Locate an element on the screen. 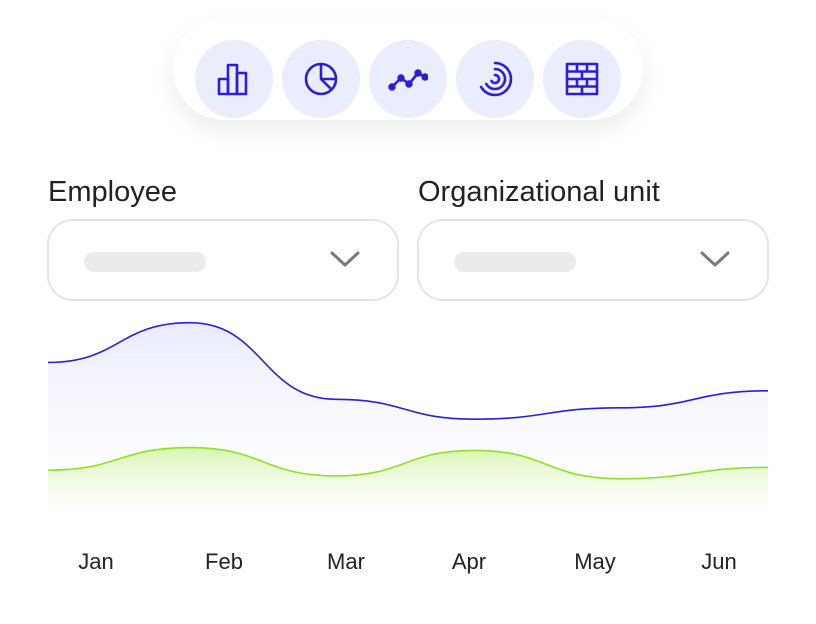 The width and height of the screenshot is (816, 624). heatmap-grid-icon is located at coordinates (582, 79).